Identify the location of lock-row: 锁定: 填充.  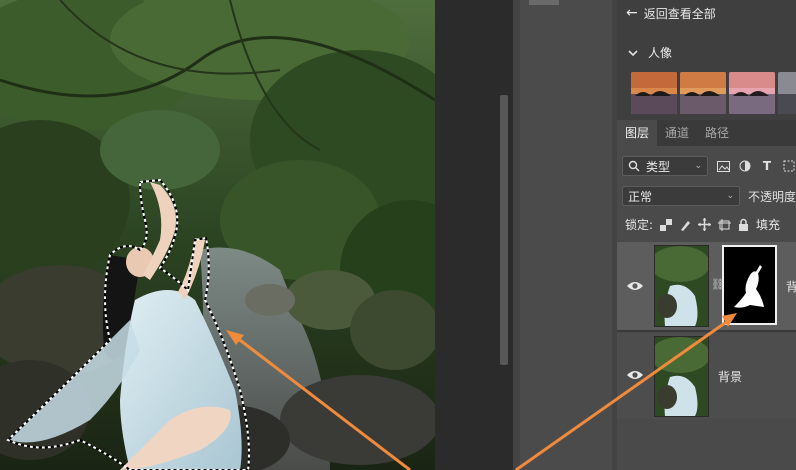
(702, 224).